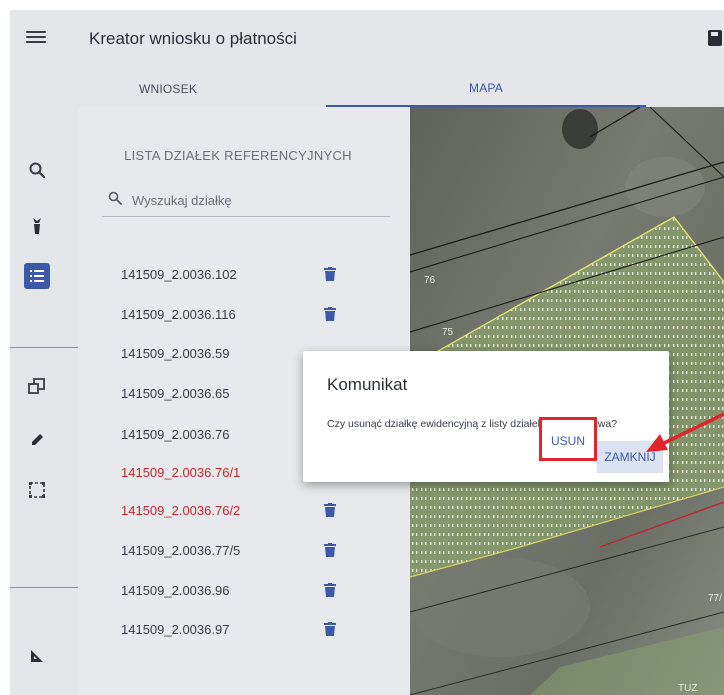 The height and width of the screenshot is (695, 724). I want to click on search-field, so click(246, 201).